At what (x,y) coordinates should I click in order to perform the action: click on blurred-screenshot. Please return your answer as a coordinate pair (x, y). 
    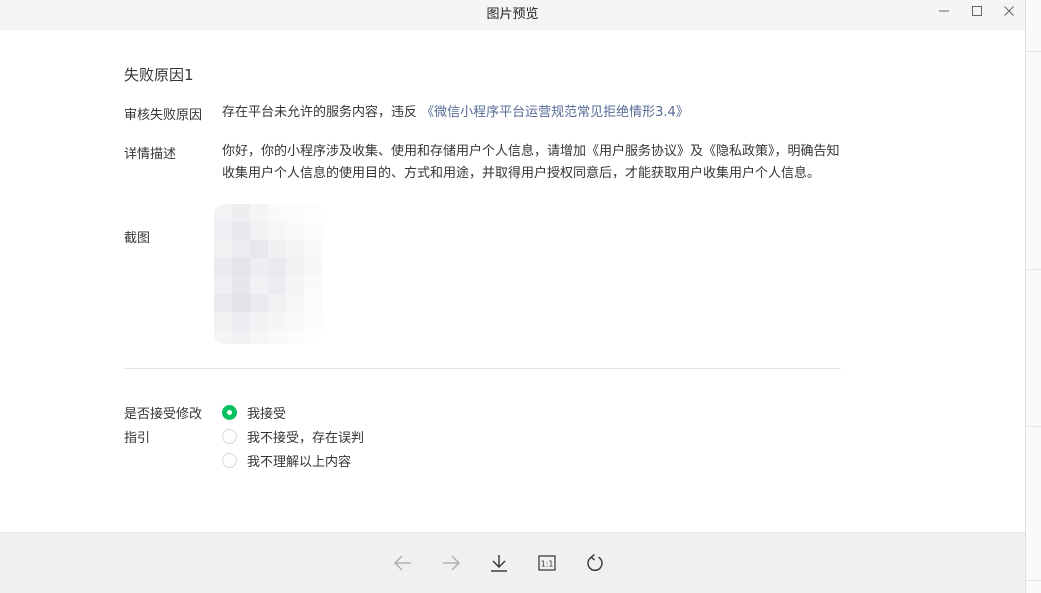
    Looking at the image, I should click on (269, 274).